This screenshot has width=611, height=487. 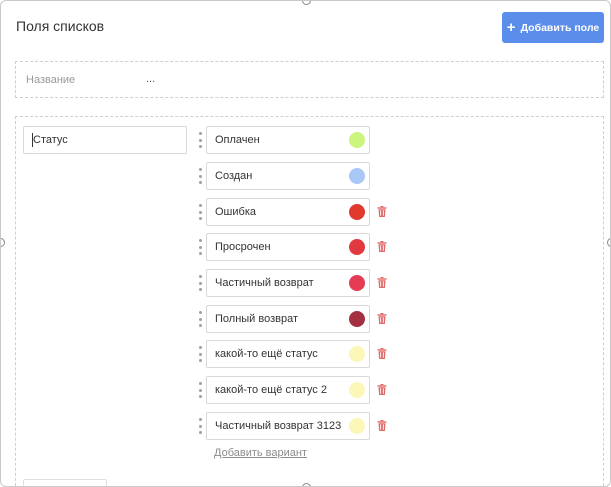 I want to click on resize-handle-left, so click(x=3, y=242).